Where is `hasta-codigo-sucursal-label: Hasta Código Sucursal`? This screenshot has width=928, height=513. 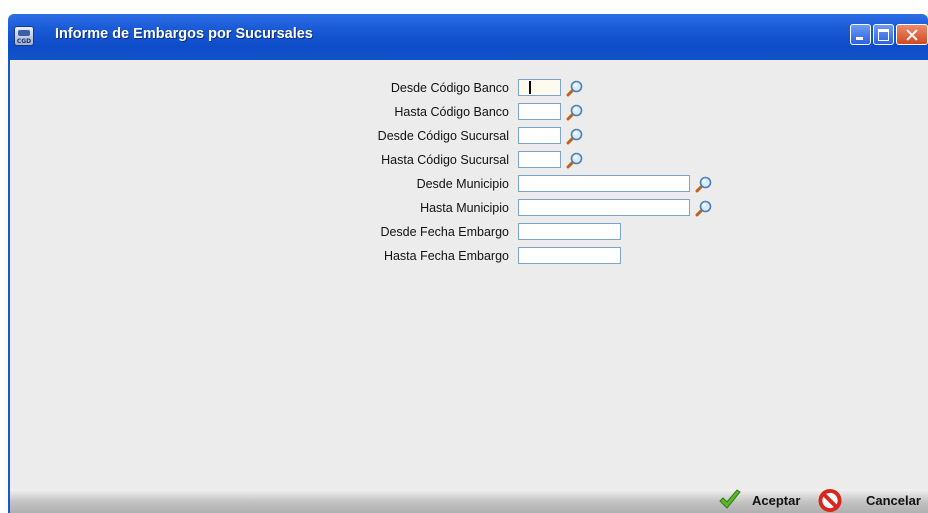
hasta-codigo-sucursal-label: Hasta Código Sucursal is located at coordinates (445, 160).